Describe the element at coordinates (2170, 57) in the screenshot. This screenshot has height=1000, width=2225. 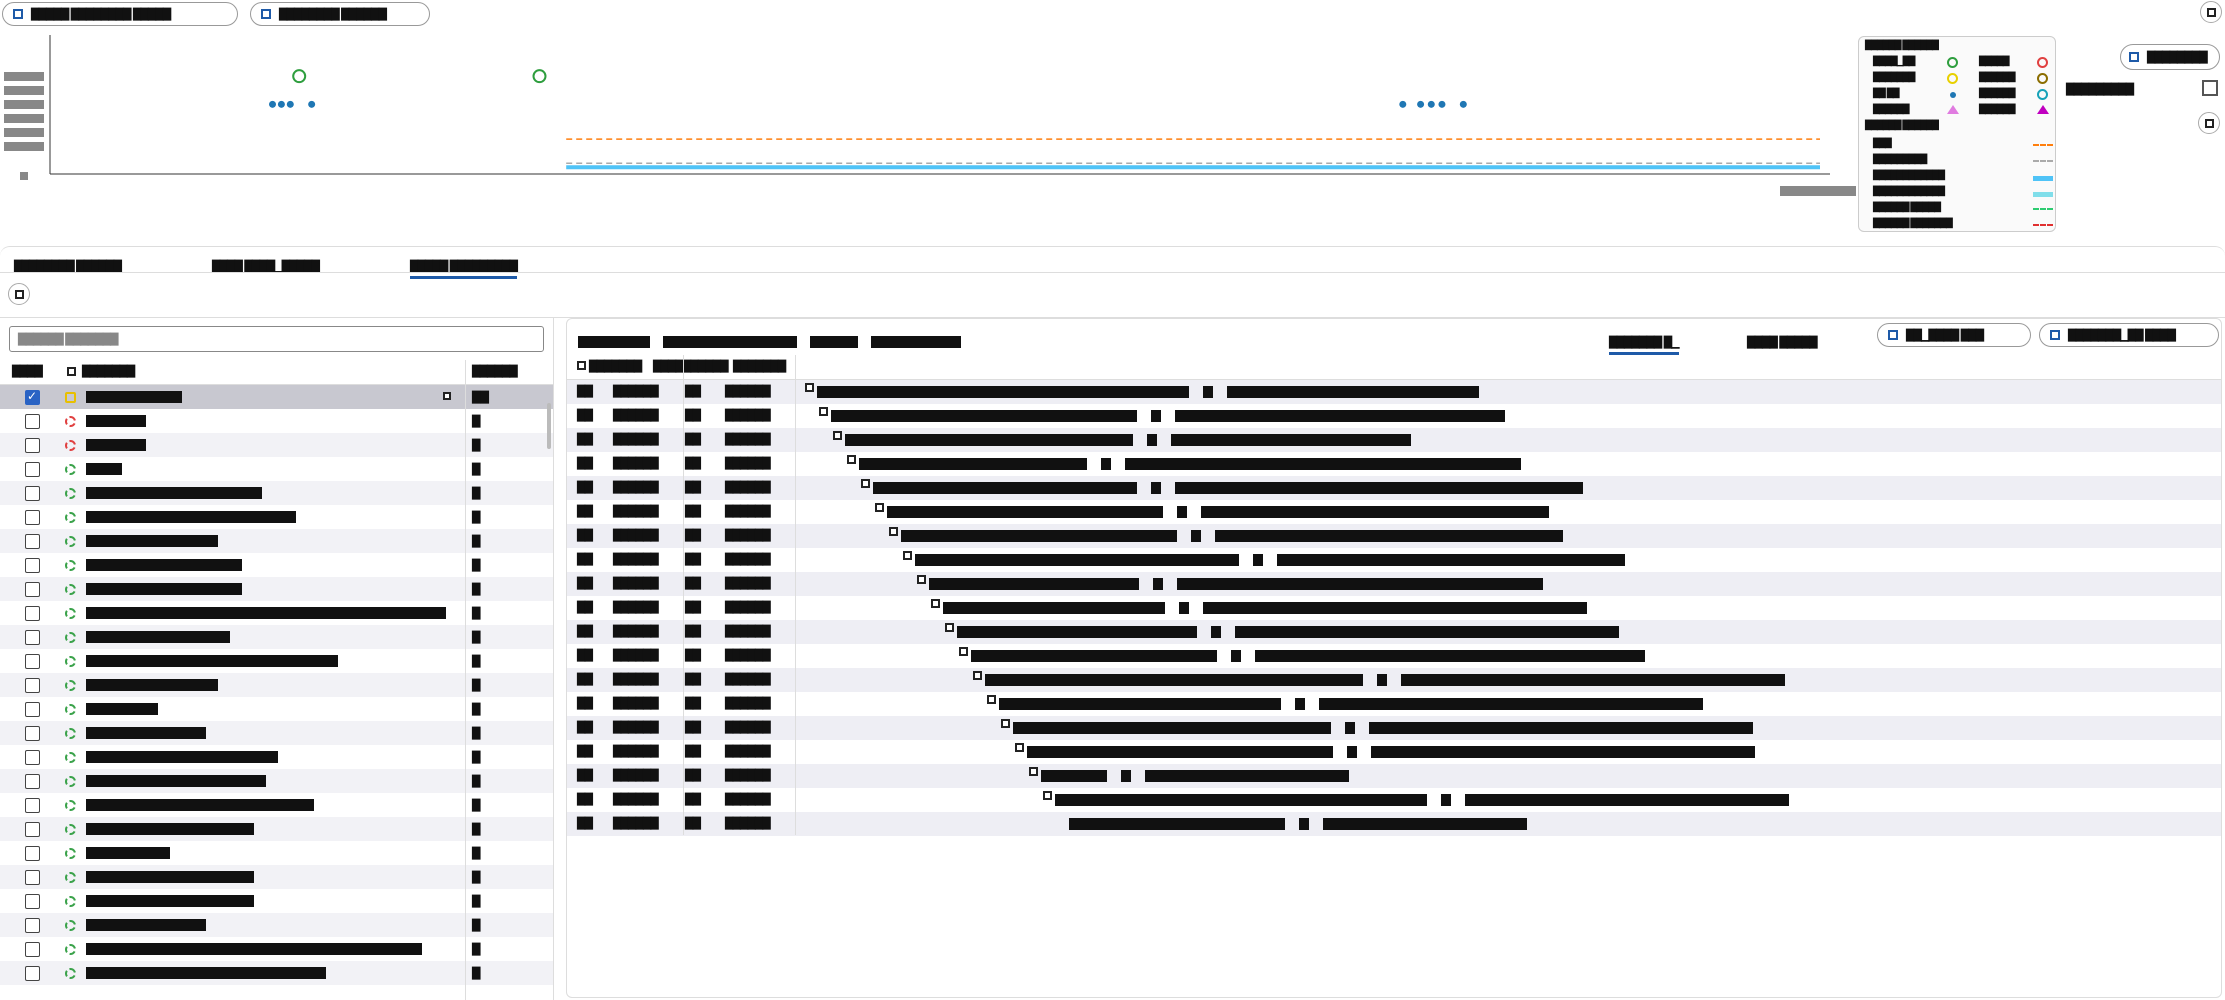
I see `export-button: ████████` at that location.